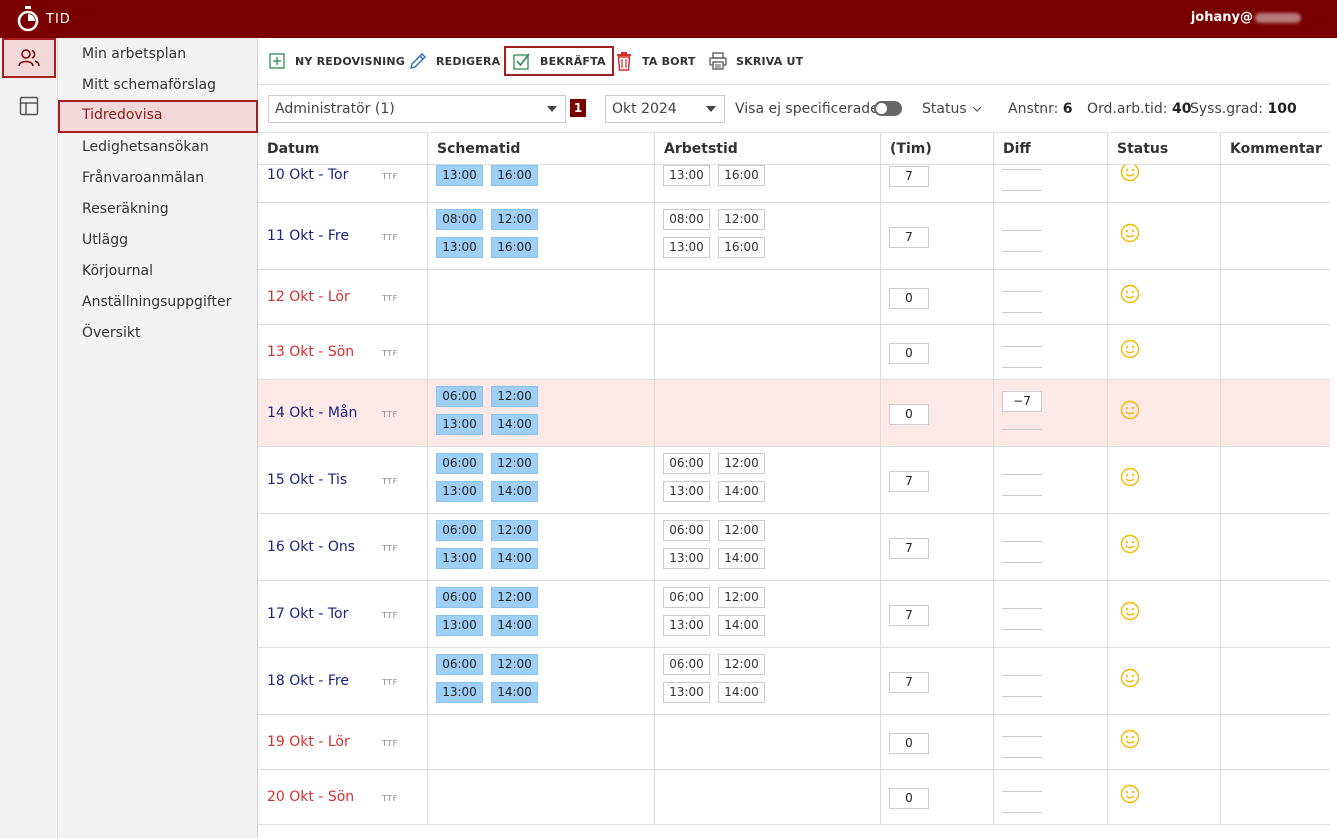  Describe the element at coordinates (541, 149) in the screenshot. I see `col-header-schedule: Schematid` at that location.